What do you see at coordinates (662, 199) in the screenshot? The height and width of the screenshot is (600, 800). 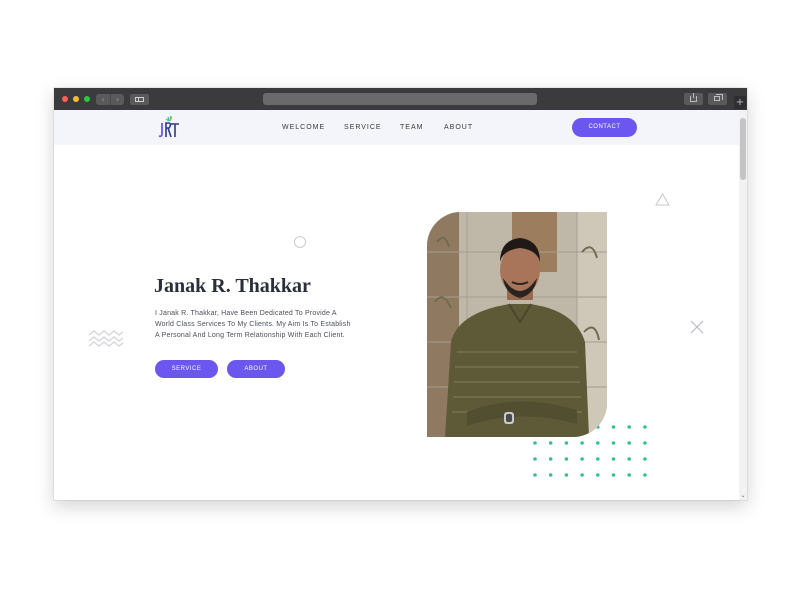 I see `triangle-decoration` at bounding box center [662, 199].